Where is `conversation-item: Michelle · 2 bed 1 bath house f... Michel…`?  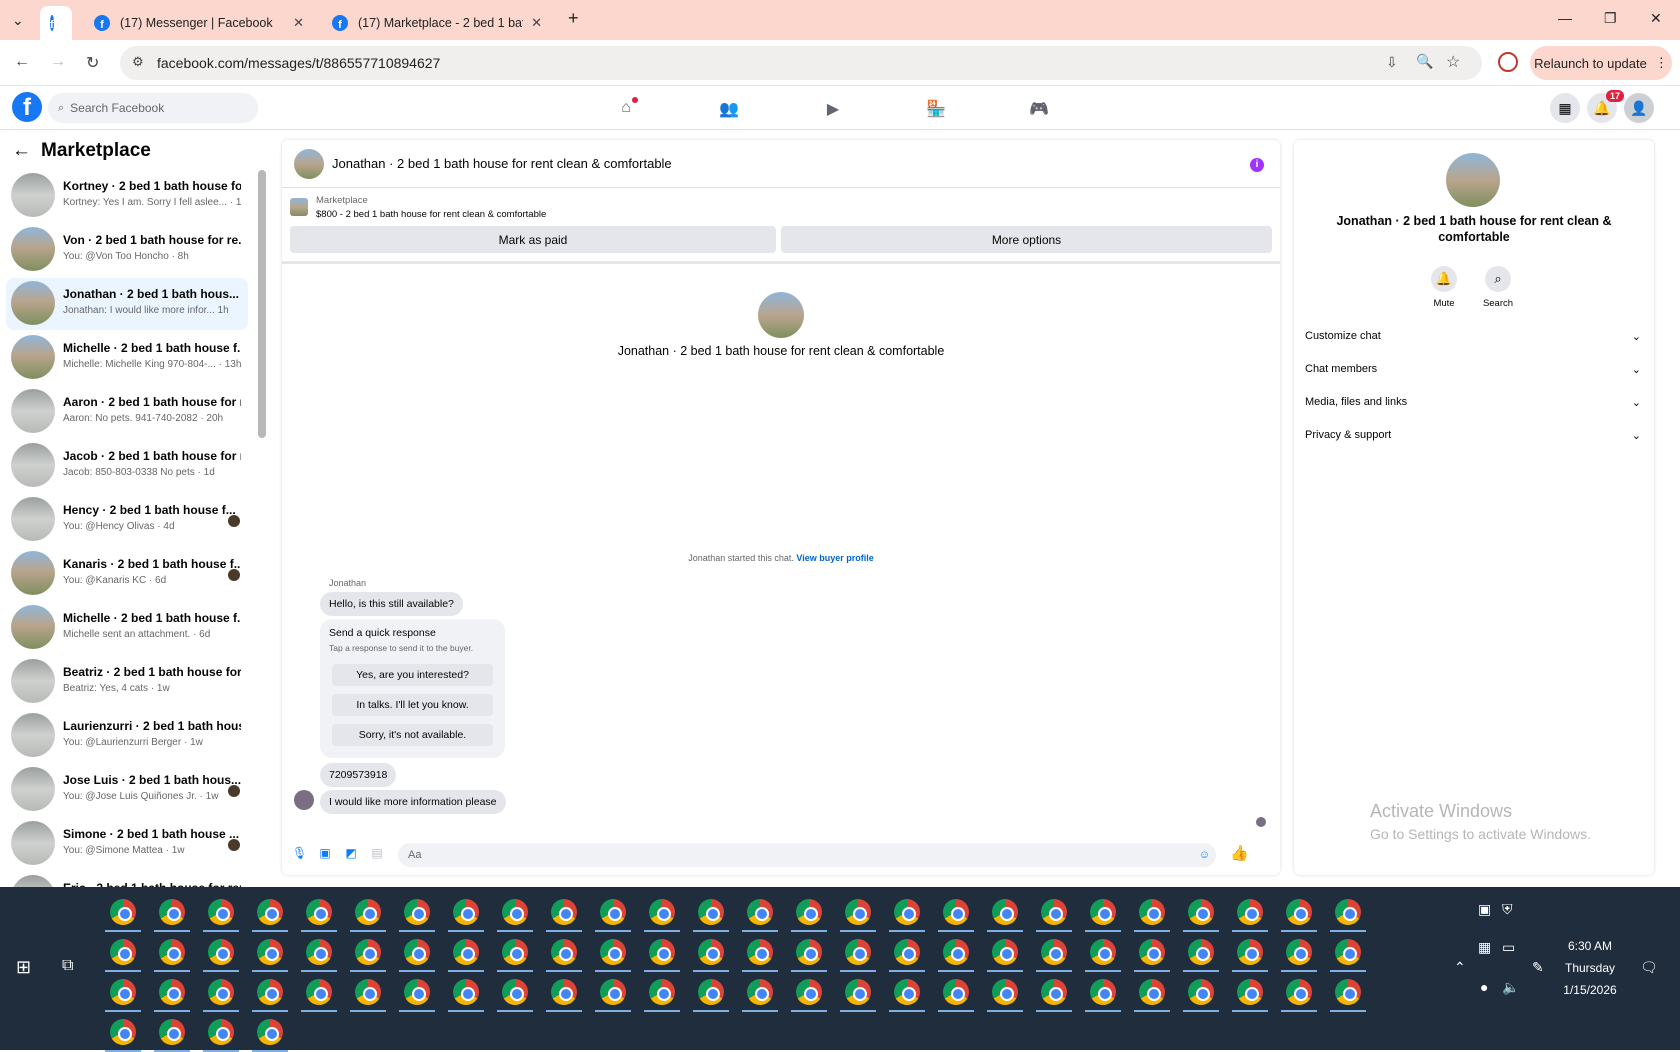
conversation-item: Michelle · 2 bed 1 bath house f... Michel… is located at coordinates (127, 358).